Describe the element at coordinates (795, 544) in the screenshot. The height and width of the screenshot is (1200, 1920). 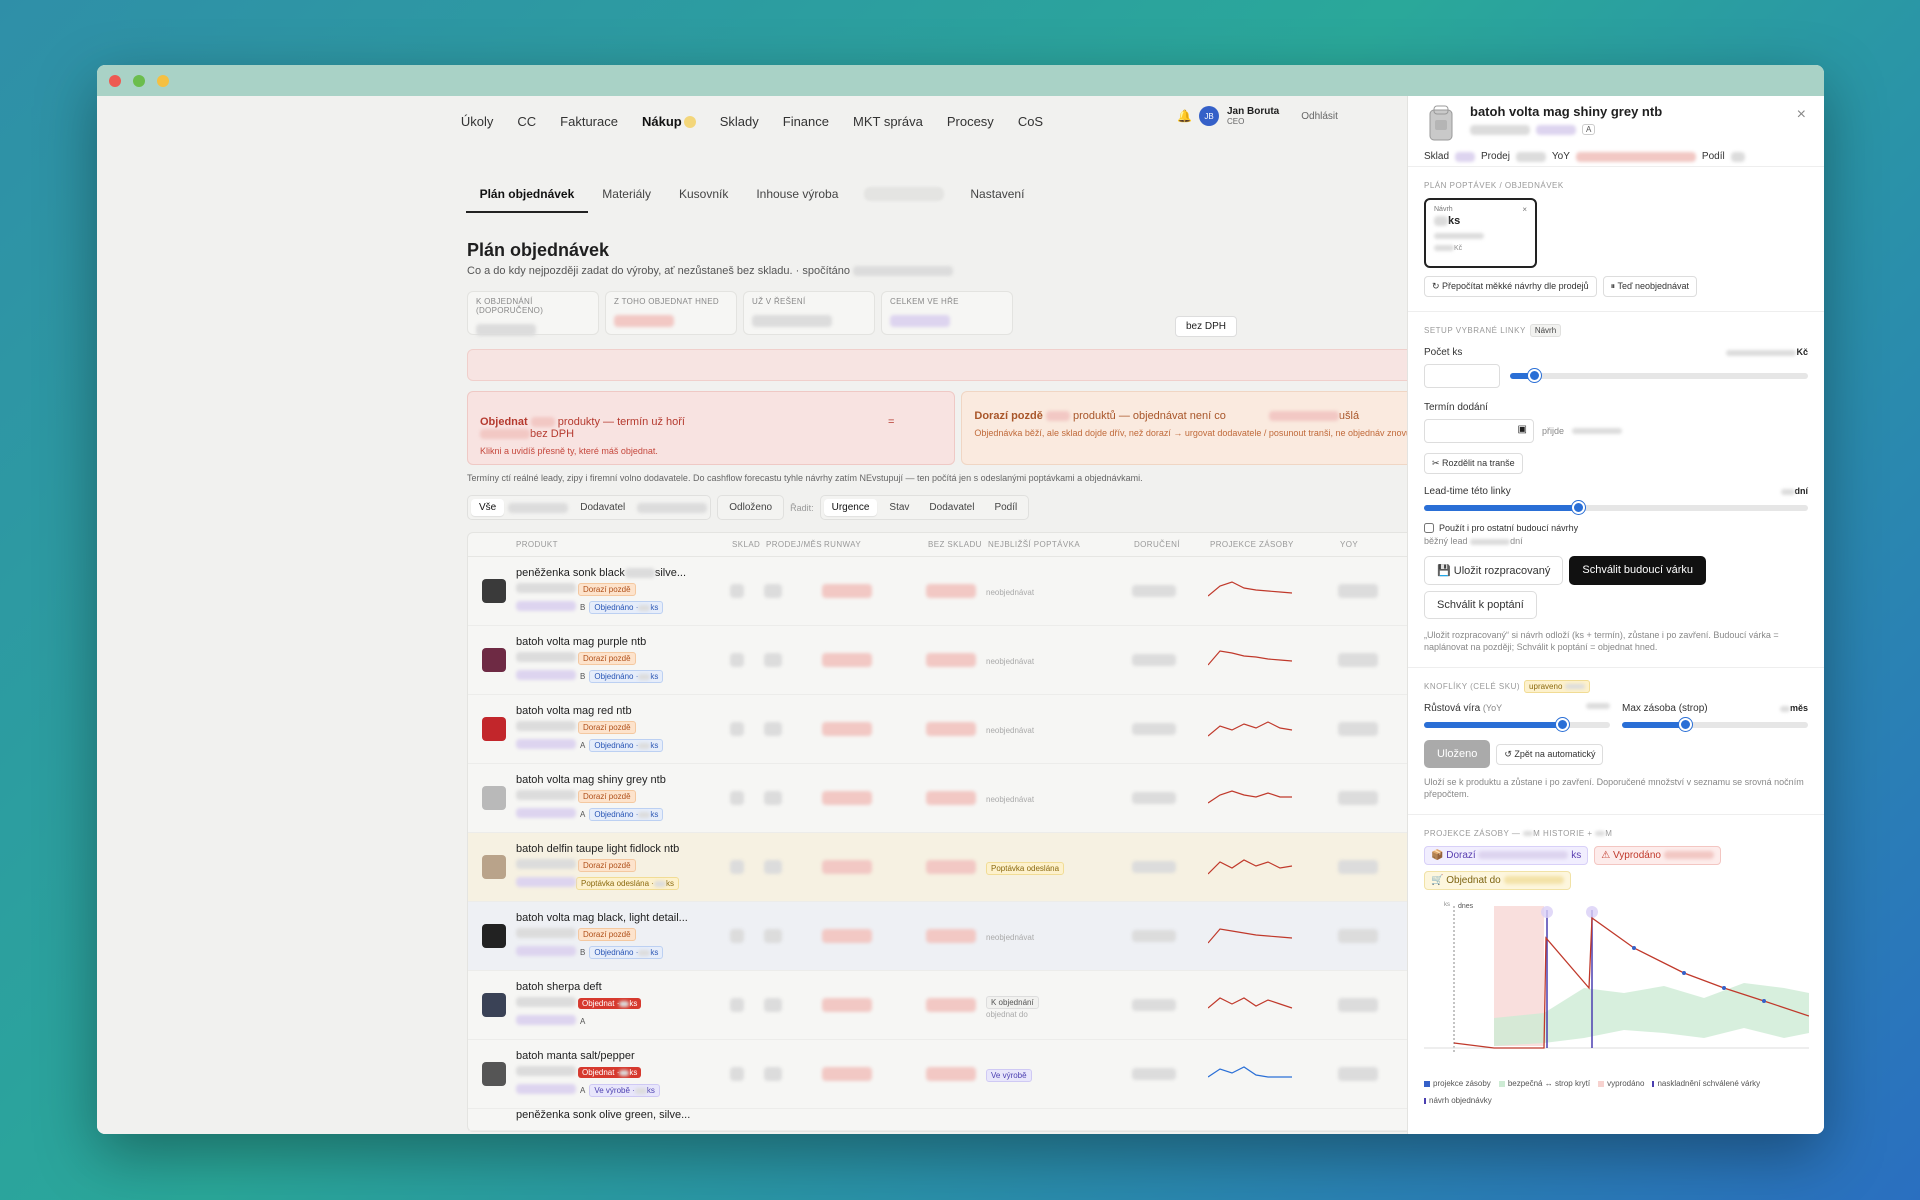
I see `col-prodej: PRODEJ/MĚS` at that location.